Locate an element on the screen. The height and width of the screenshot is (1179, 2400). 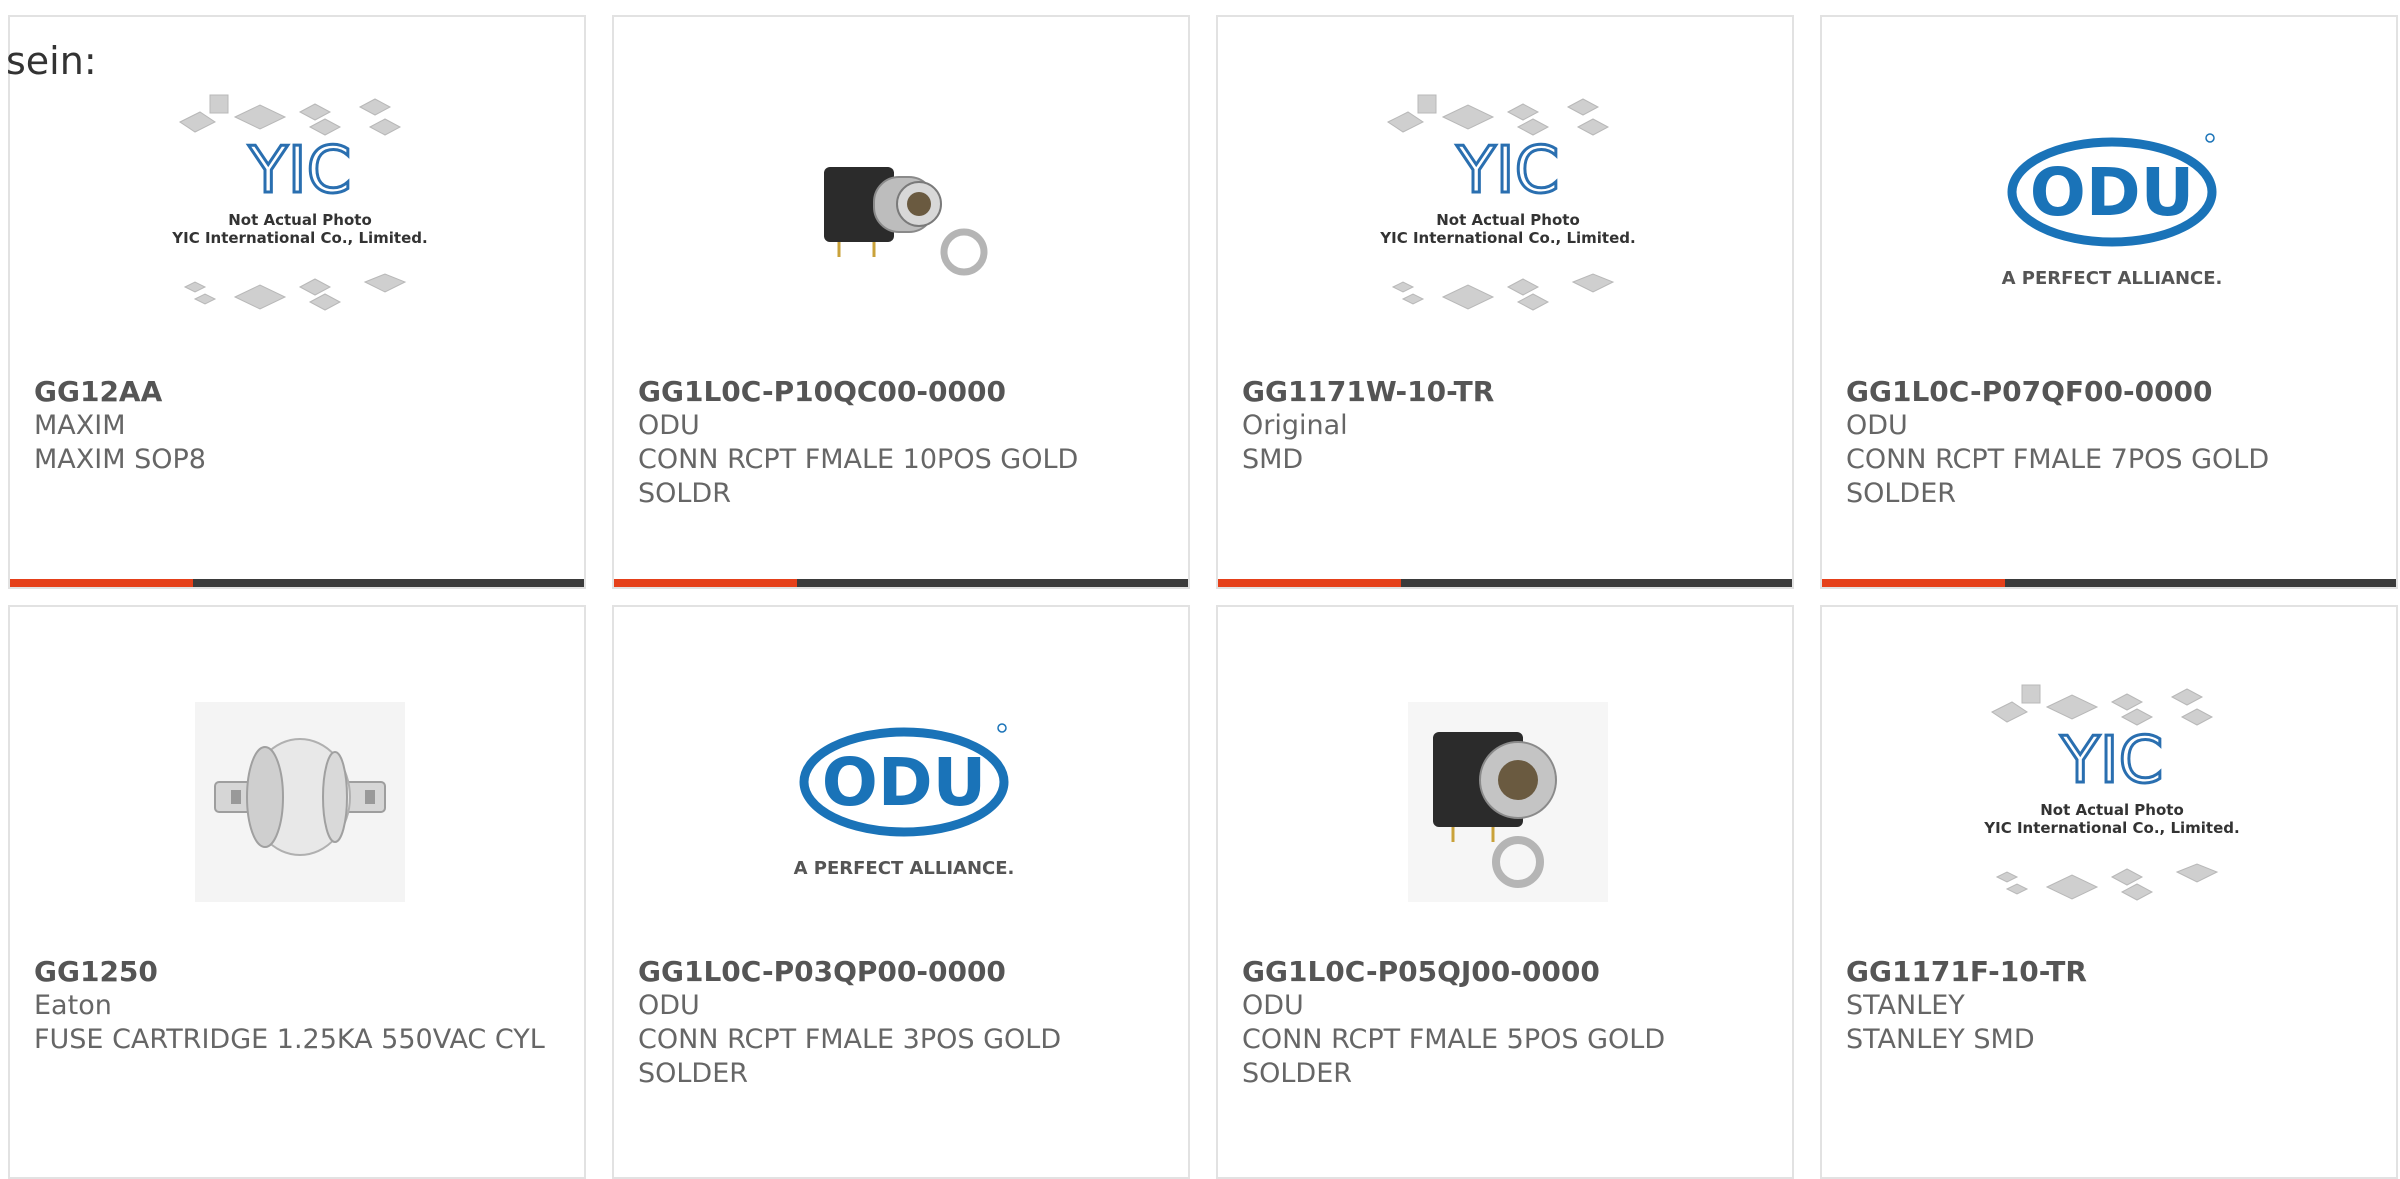
fuse-image is located at coordinates (300, 802).